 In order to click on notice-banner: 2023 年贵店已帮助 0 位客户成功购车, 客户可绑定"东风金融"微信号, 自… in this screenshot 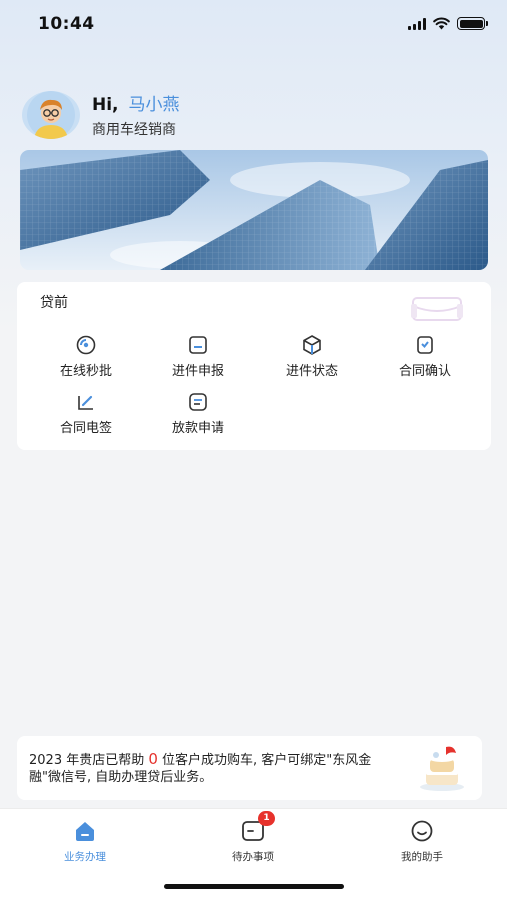, I will do `click(249, 768)`.